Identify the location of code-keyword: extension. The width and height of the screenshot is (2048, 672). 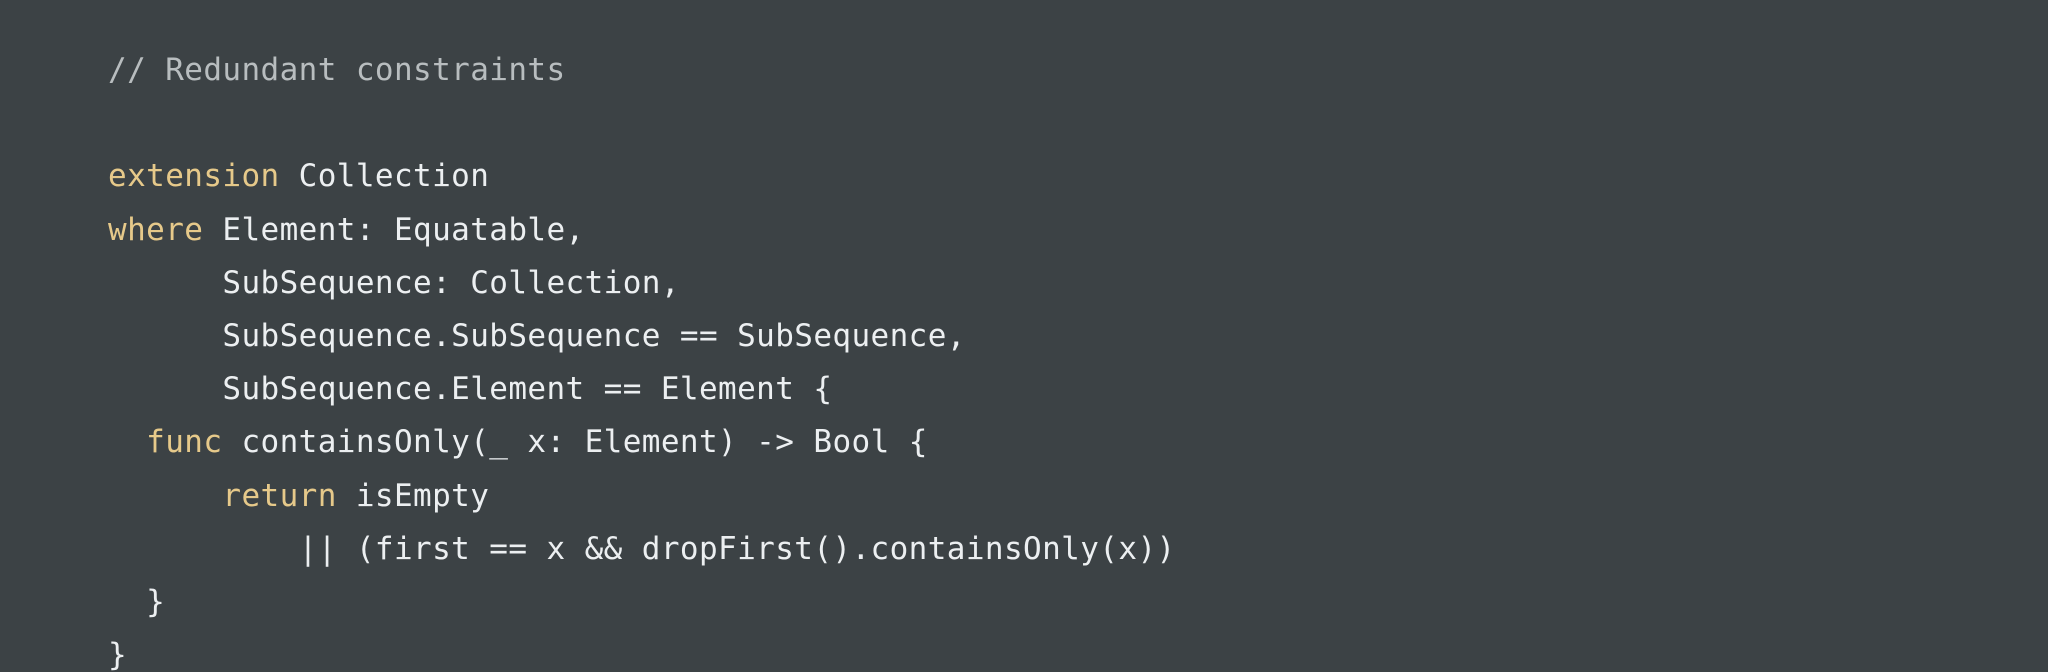
(194, 176).